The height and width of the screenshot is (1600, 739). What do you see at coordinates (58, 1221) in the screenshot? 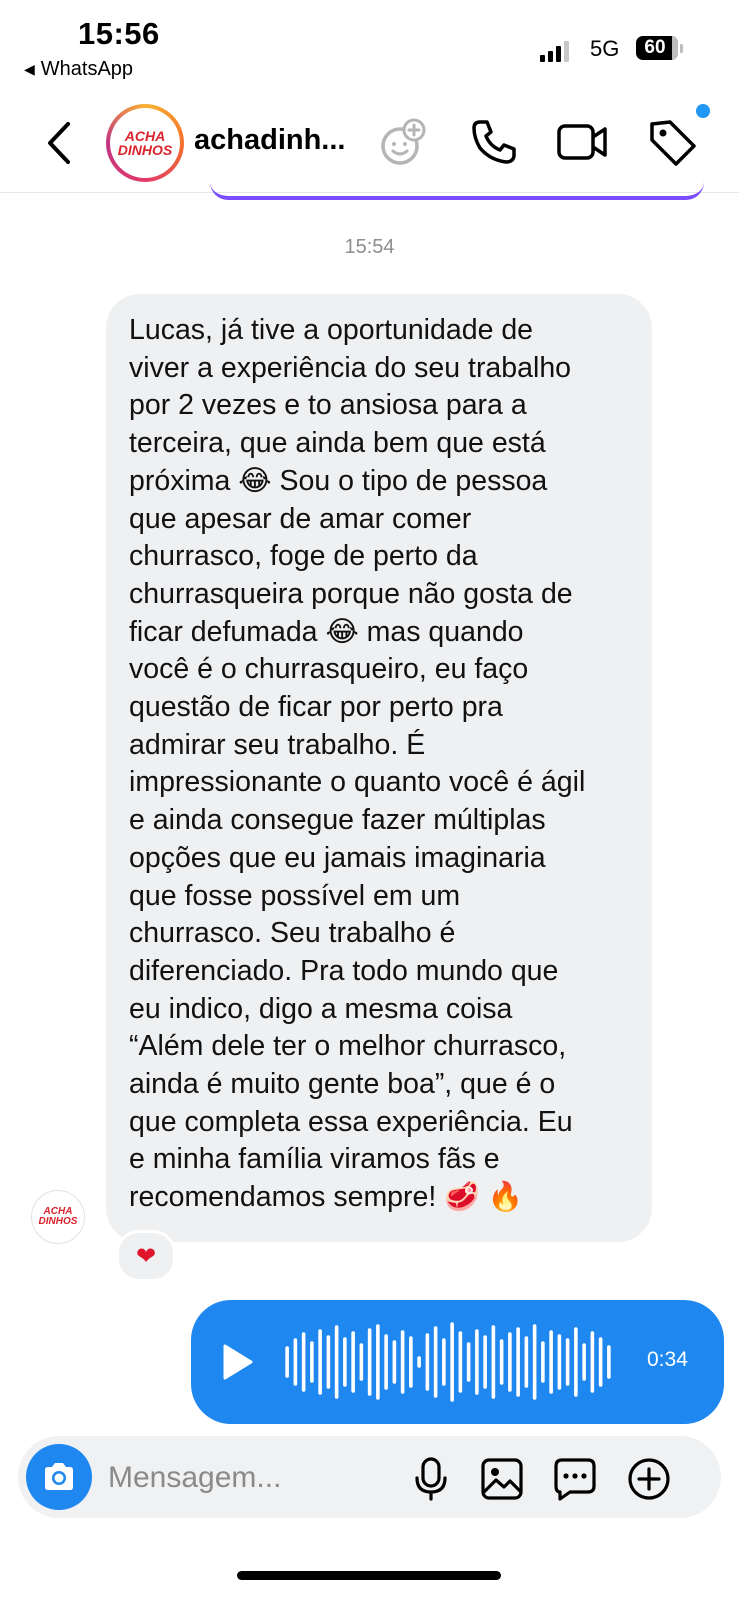
I see `sender-logo-line-2: DINHOS` at bounding box center [58, 1221].